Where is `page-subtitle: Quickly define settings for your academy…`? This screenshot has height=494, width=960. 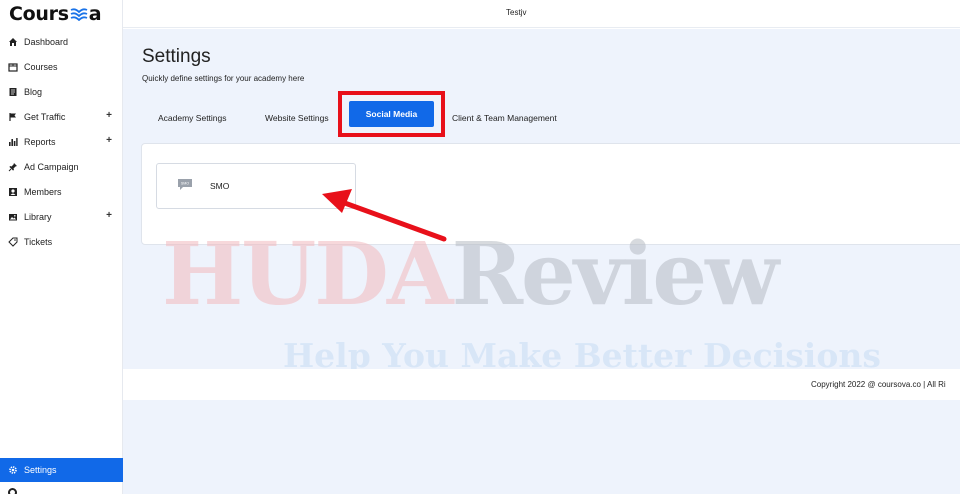
page-subtitle: Quickly define settings for your academy… is located at coordinates (223, 78).